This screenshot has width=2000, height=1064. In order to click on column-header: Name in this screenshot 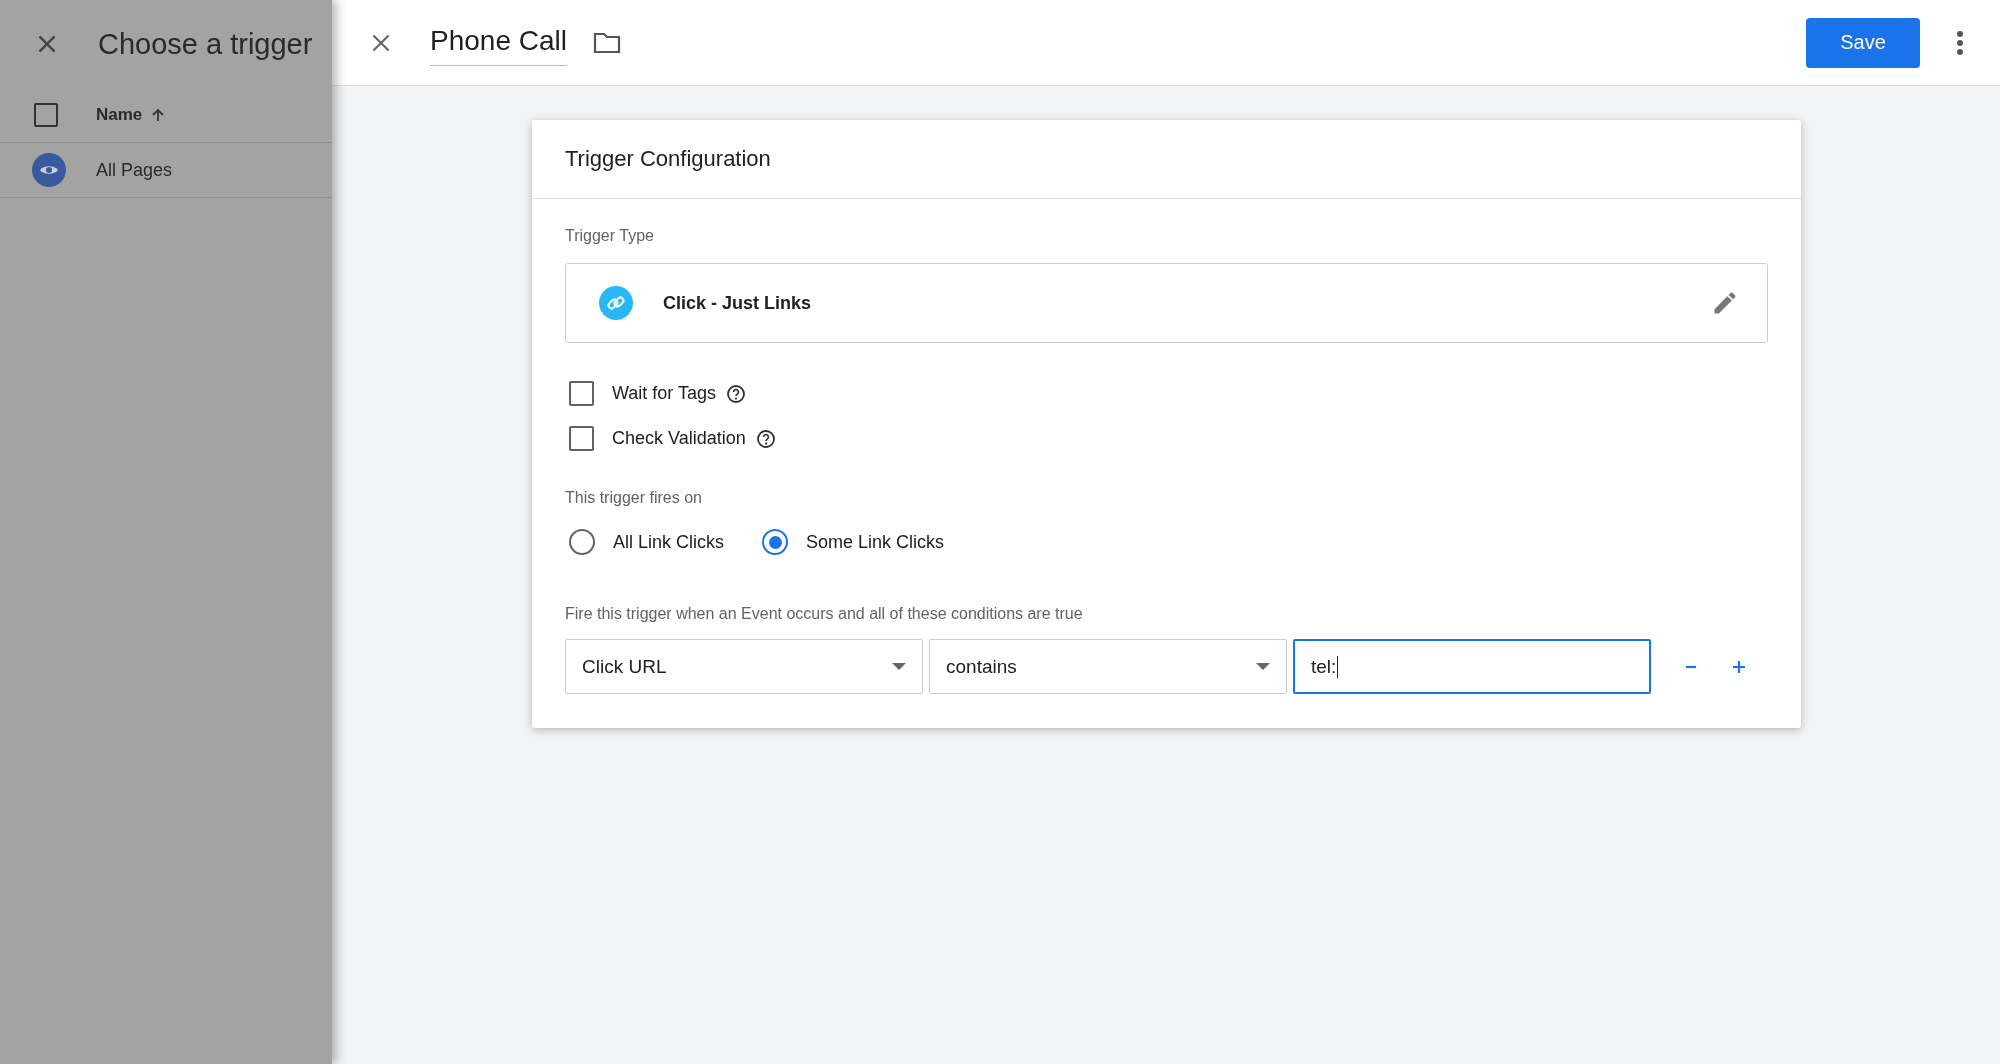, I will do `click(119, 115)`.